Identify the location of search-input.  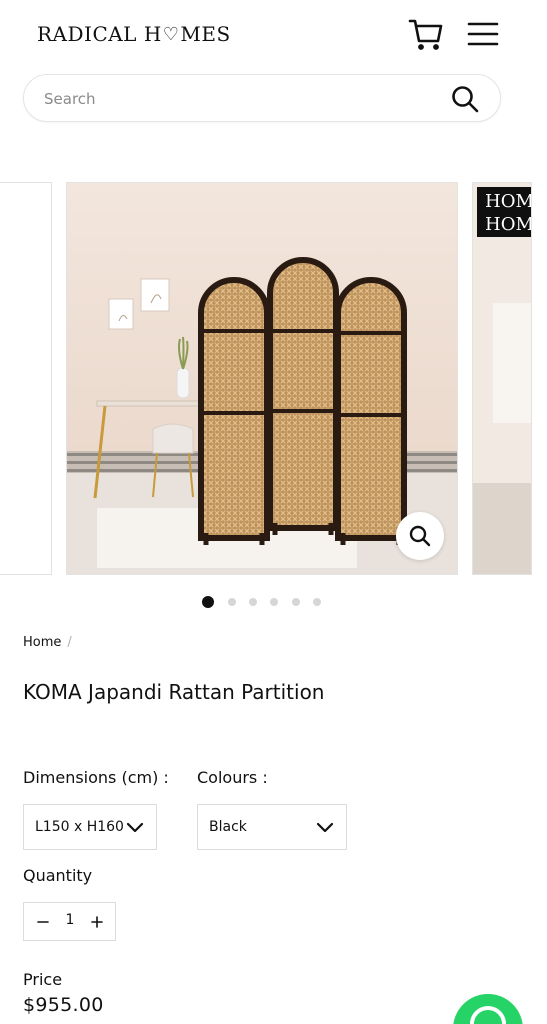
(234, 99).